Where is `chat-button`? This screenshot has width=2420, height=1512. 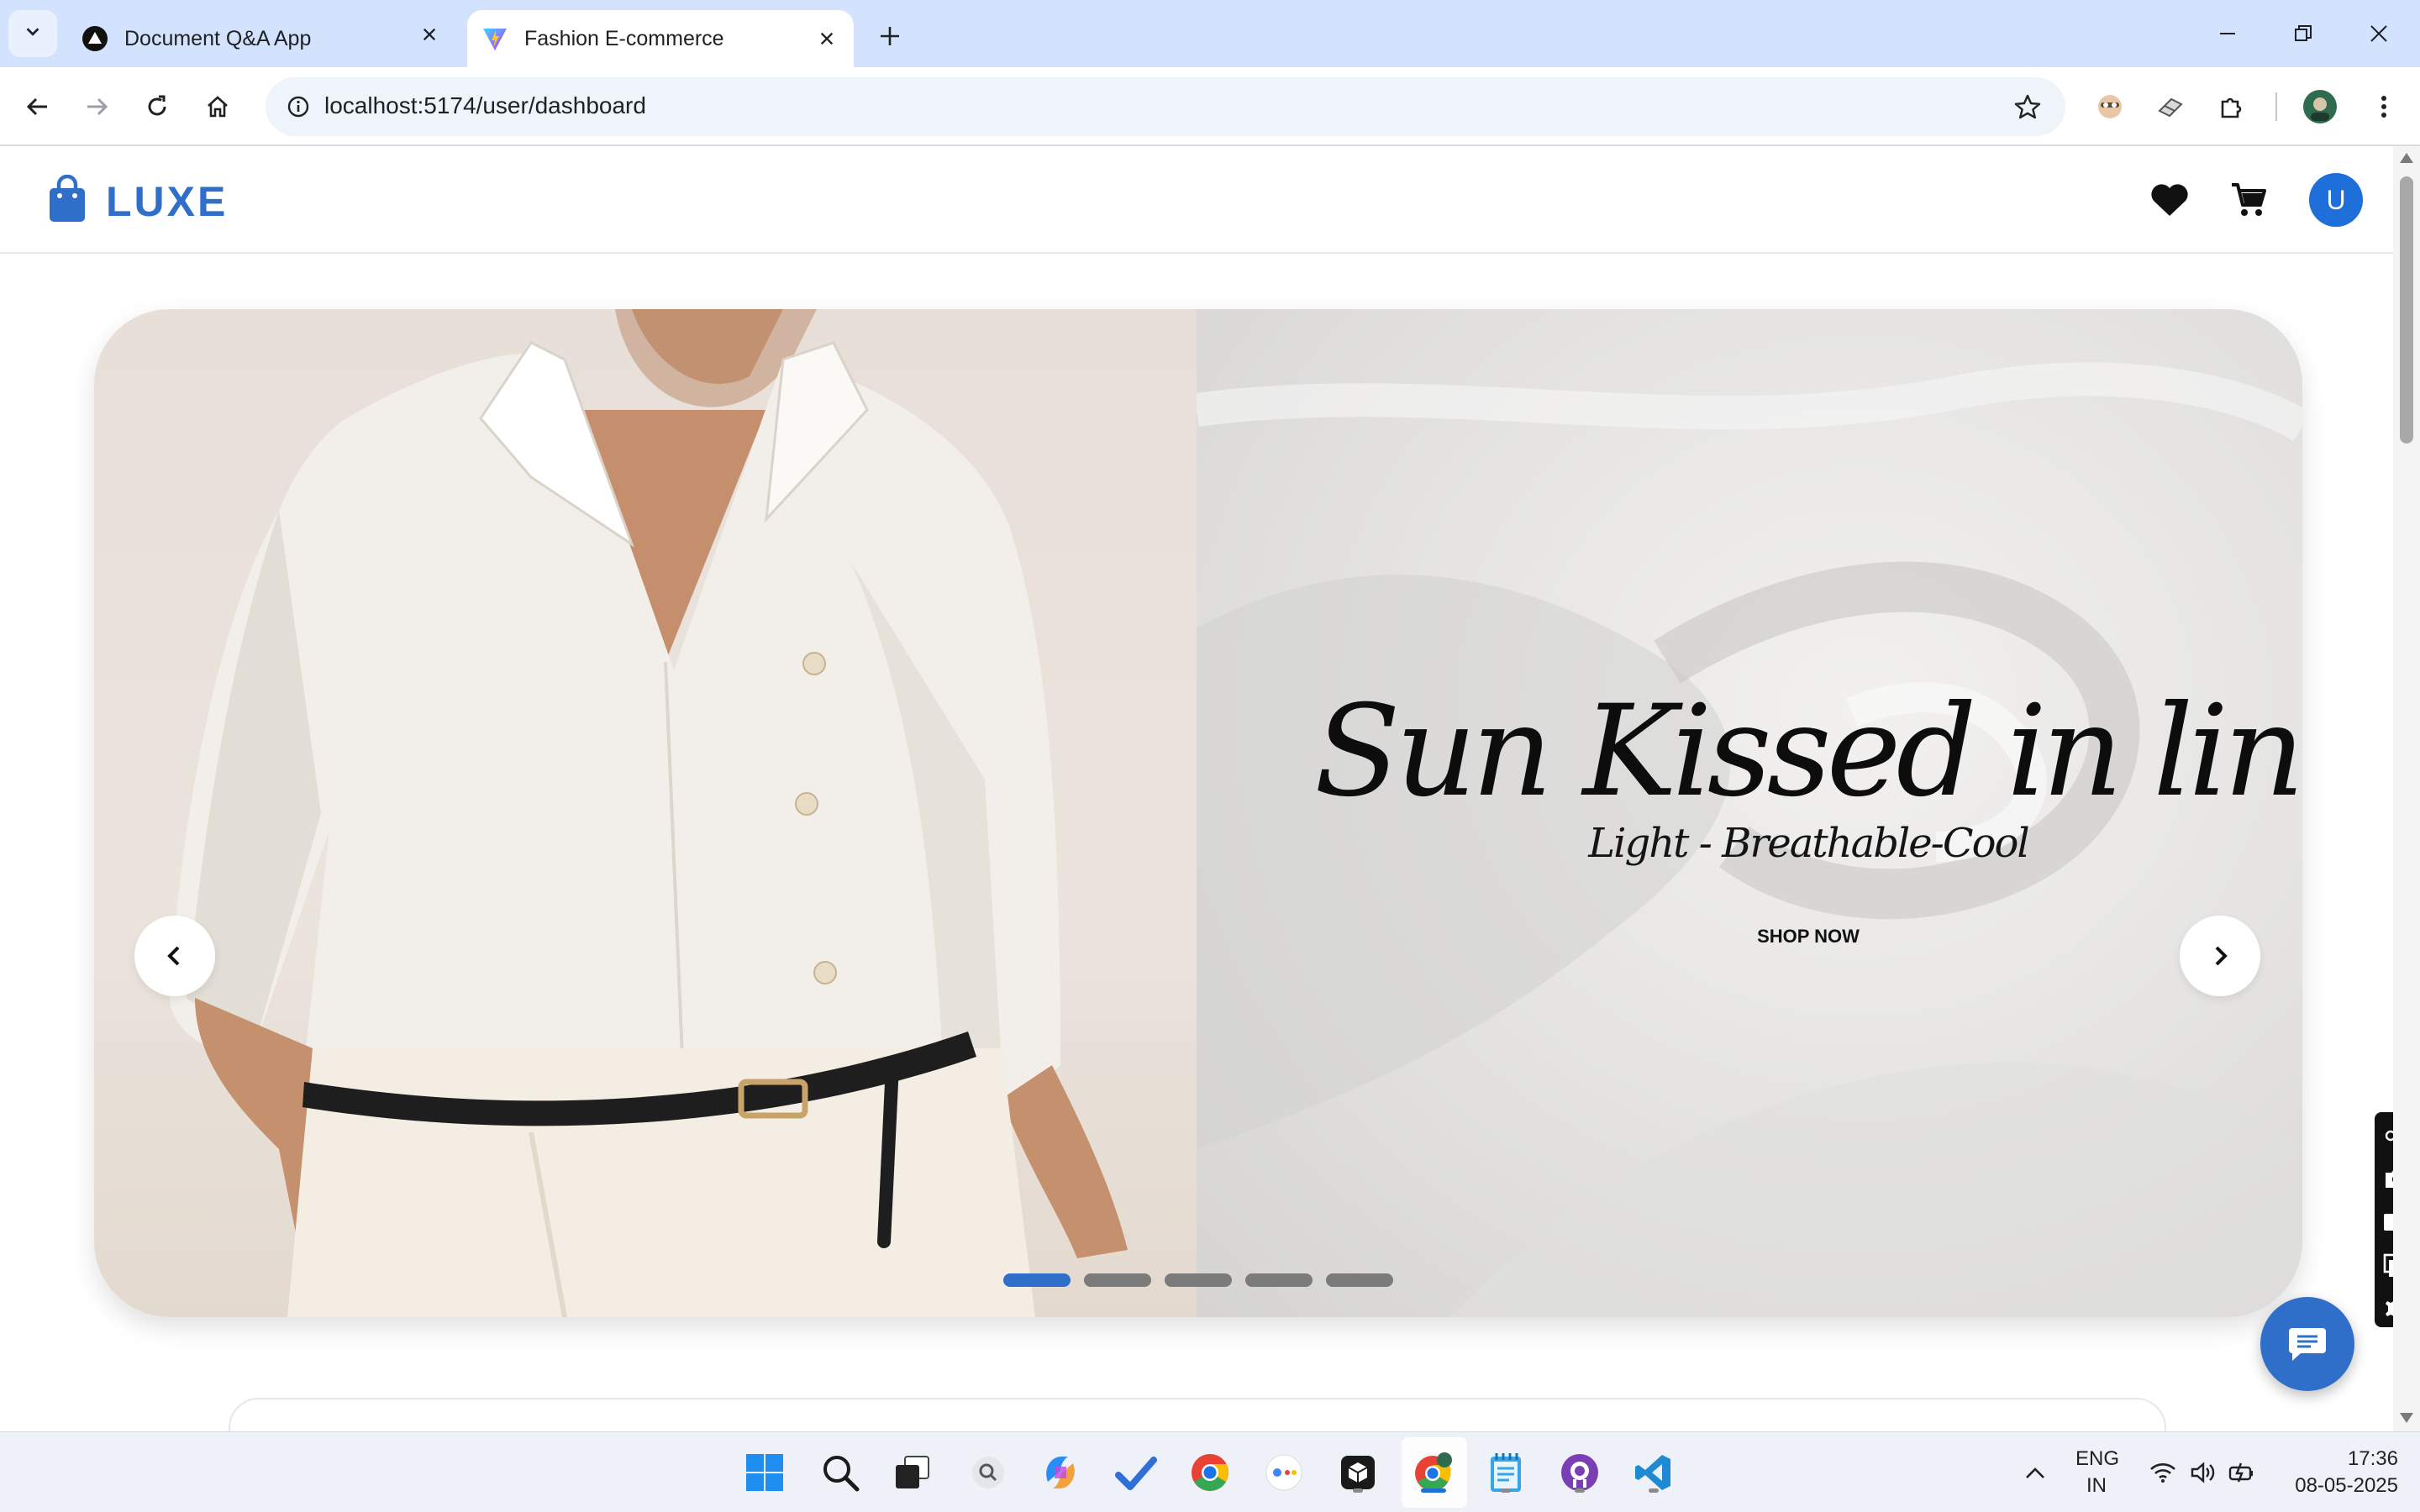 chat-button is located at coordinates (2307, 1344).